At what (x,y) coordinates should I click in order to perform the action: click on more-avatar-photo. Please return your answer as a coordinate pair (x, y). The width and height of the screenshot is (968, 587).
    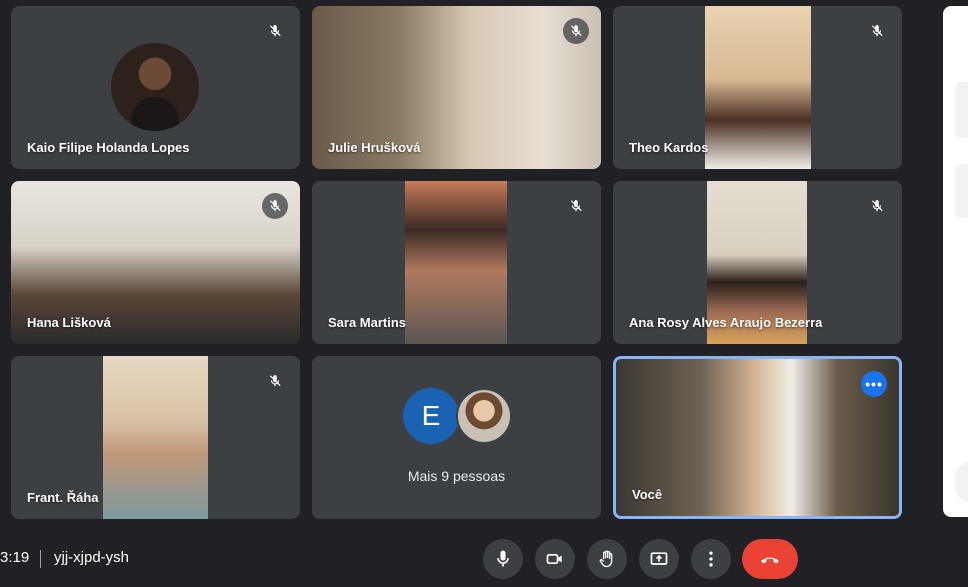
    Looking at the image, I should click on (484, 416).